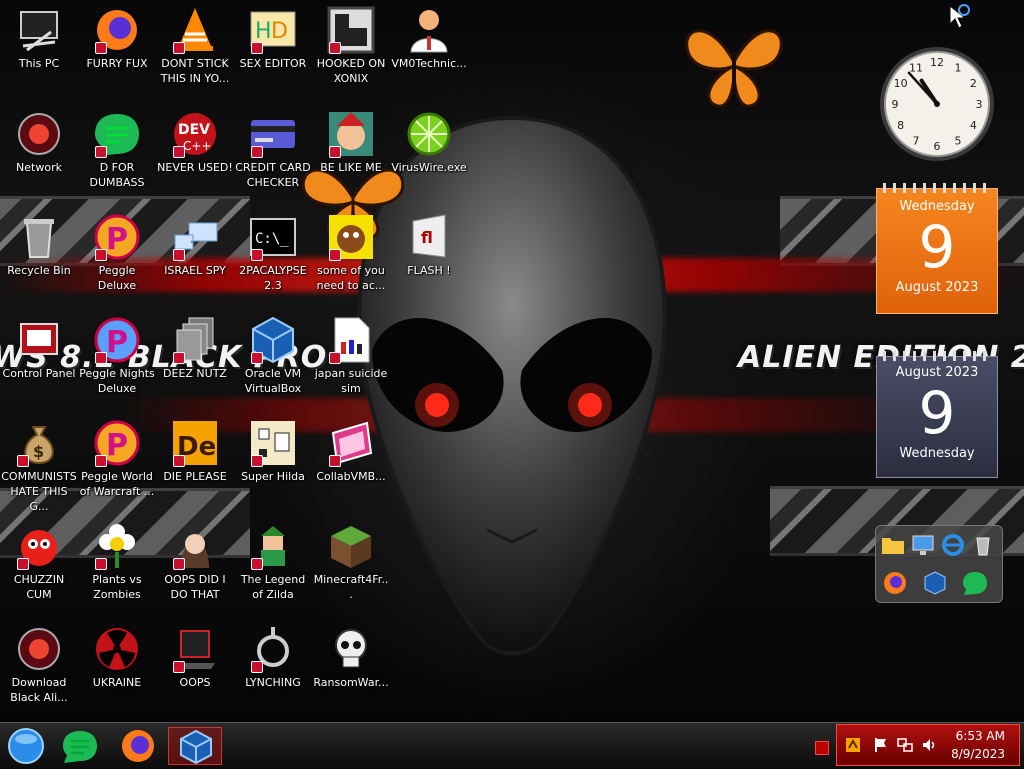 Image resolution: width=1024 pixels, height=769 pixels. What do you see at coordinates (273, 443) in the screenshot?
I see `pixel-dog-icon` at bounding box center [273, 443].